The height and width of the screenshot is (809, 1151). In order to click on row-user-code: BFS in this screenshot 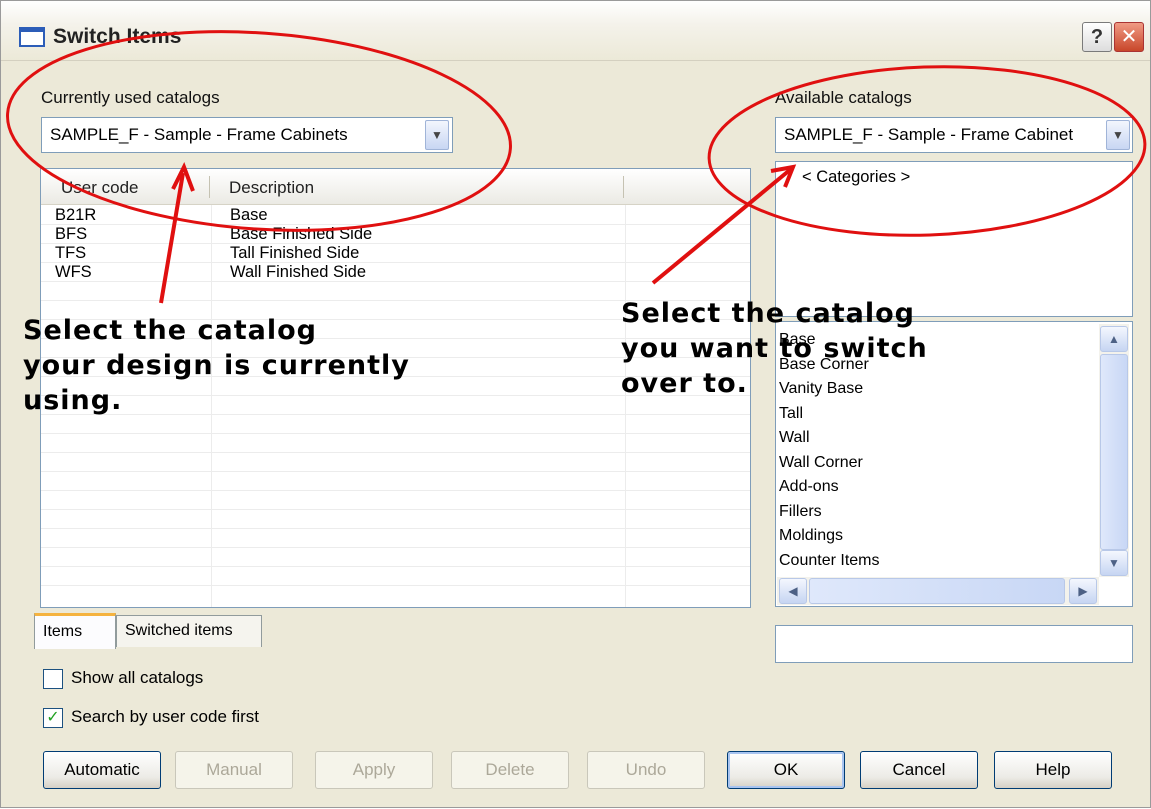, I will do `click(71, 234)`.